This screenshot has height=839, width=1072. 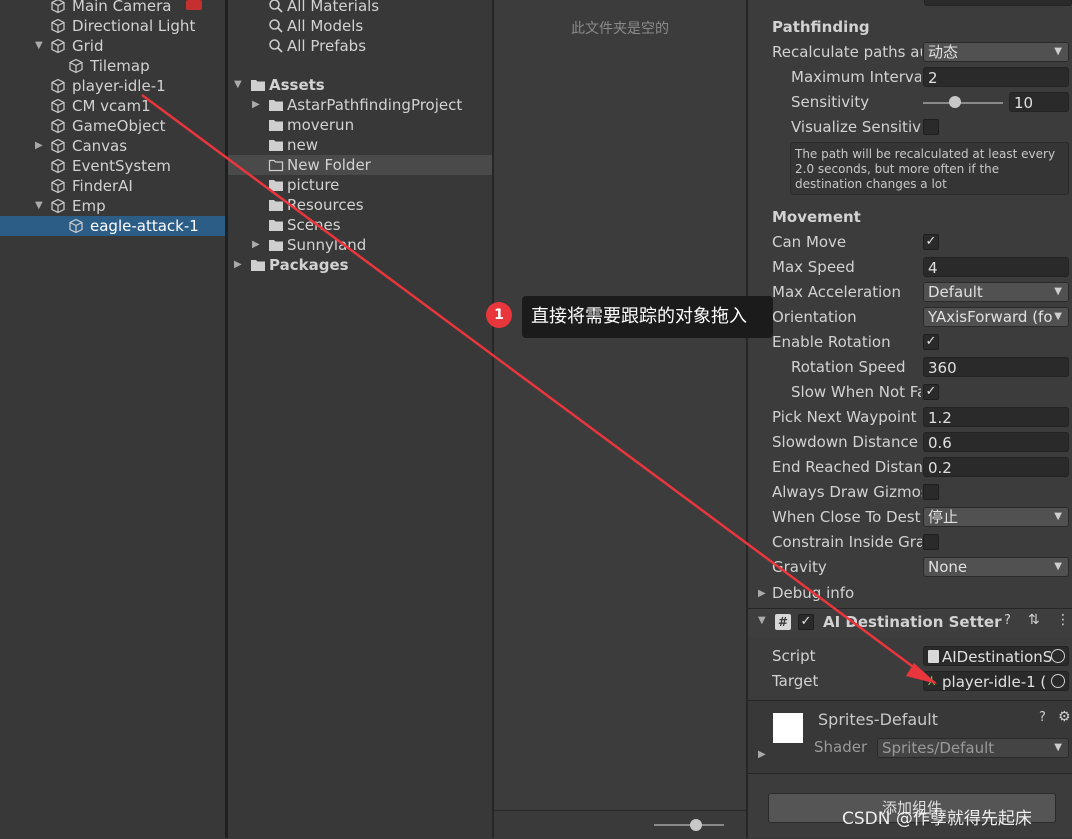 I want to click on hierarchy-item: Directional Light, so click(x=112, y=26).